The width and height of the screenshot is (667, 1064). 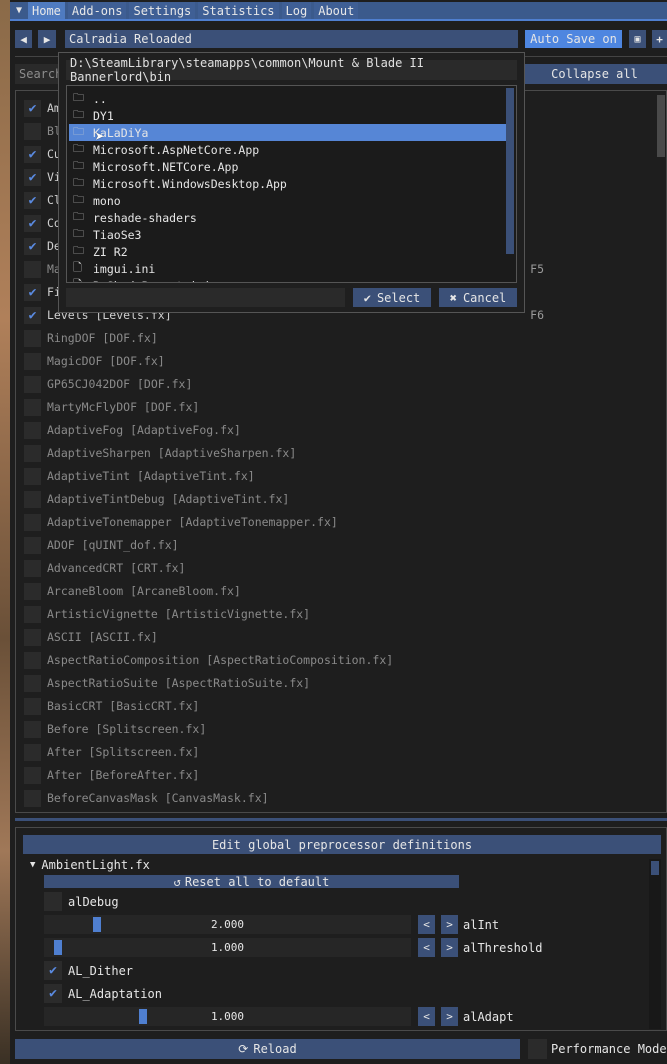 What do you see at coordinates (594, 74) in the screenshot?
I see `collapse-all-button: Collapse all` at bounding box center [594, 74].